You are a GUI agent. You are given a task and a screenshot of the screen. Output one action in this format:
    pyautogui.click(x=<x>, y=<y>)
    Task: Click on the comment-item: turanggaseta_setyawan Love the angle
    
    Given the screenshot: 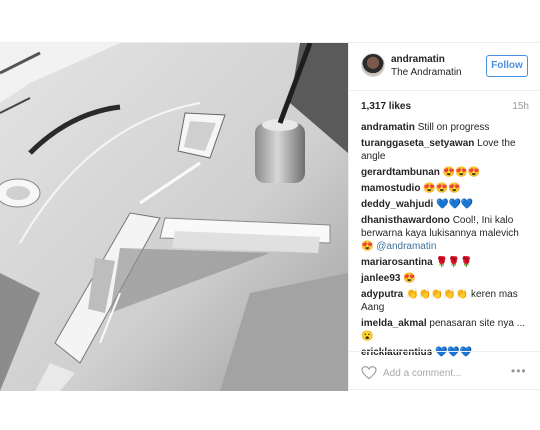 What is the action you would take?
    pyautogui.click(x=447, y=150)
    